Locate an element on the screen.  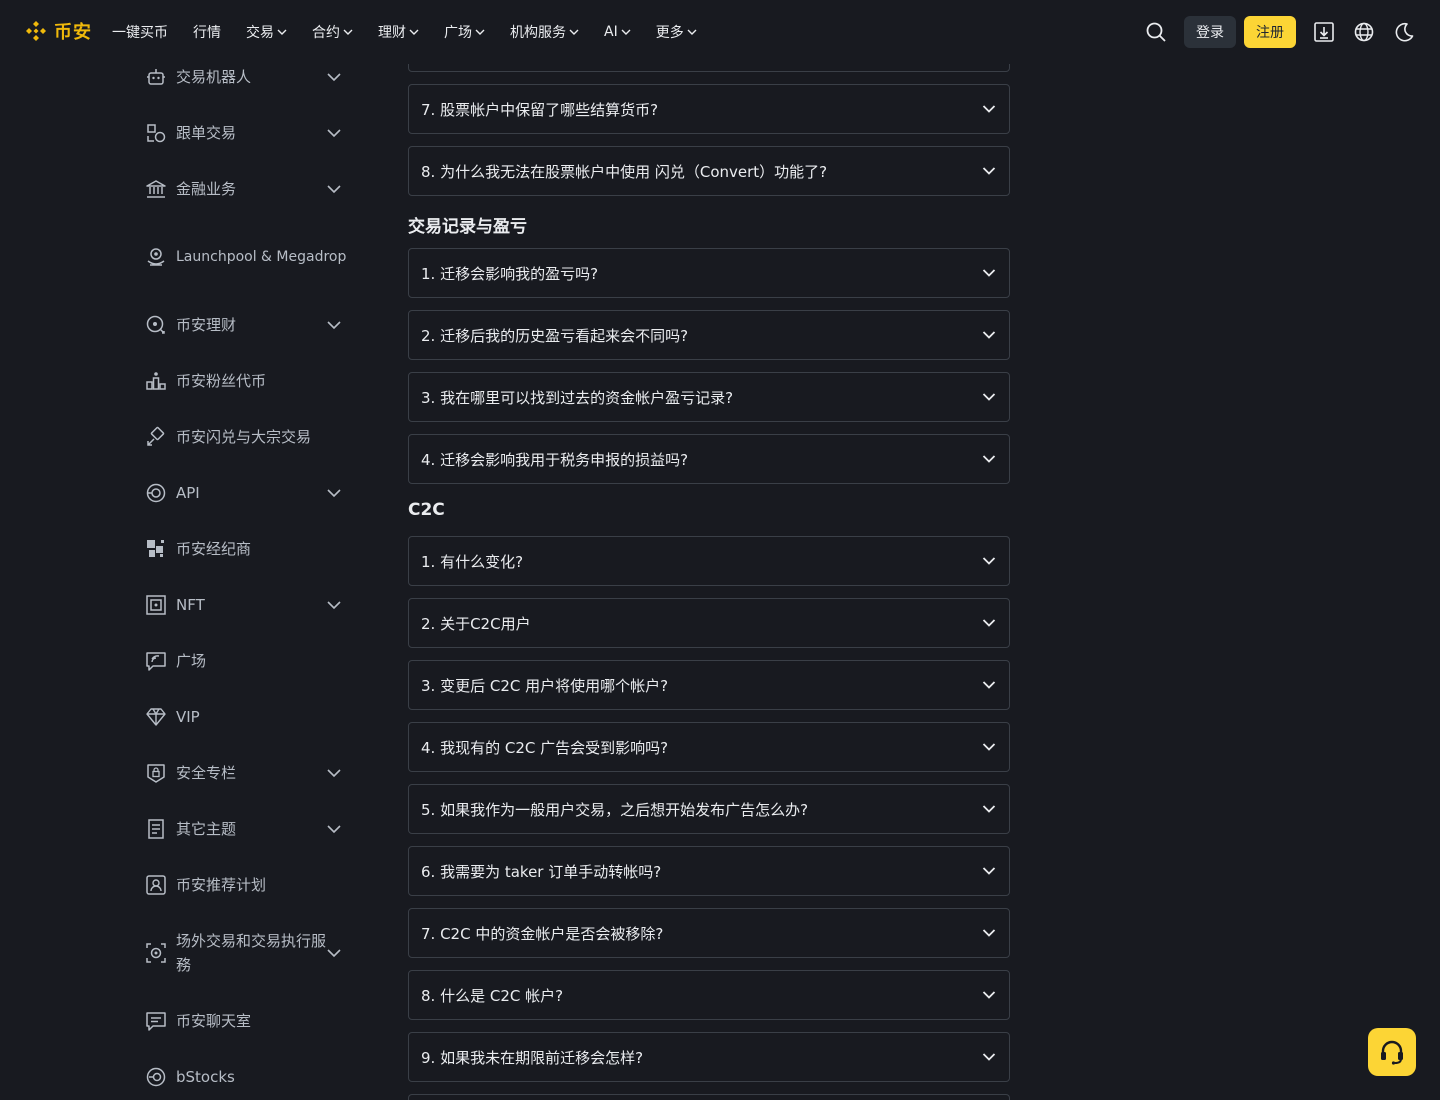
sidebar-item-label: 币安理财 is located at coordinates (206, 325).